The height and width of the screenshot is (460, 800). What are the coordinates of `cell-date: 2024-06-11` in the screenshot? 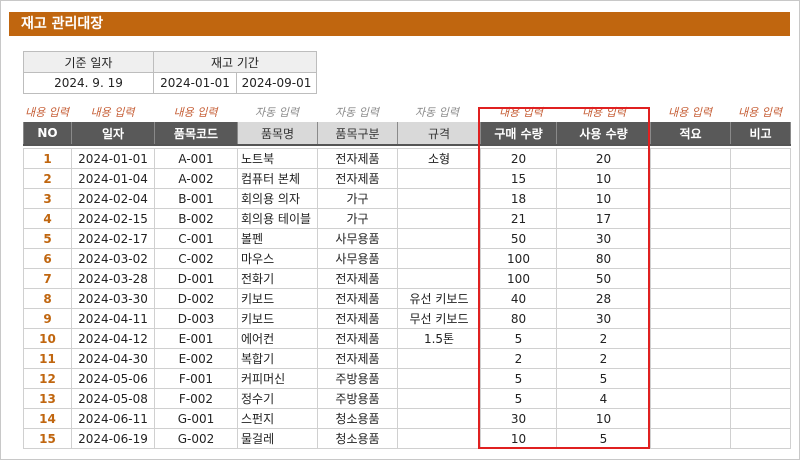 It's located at (113, 418).